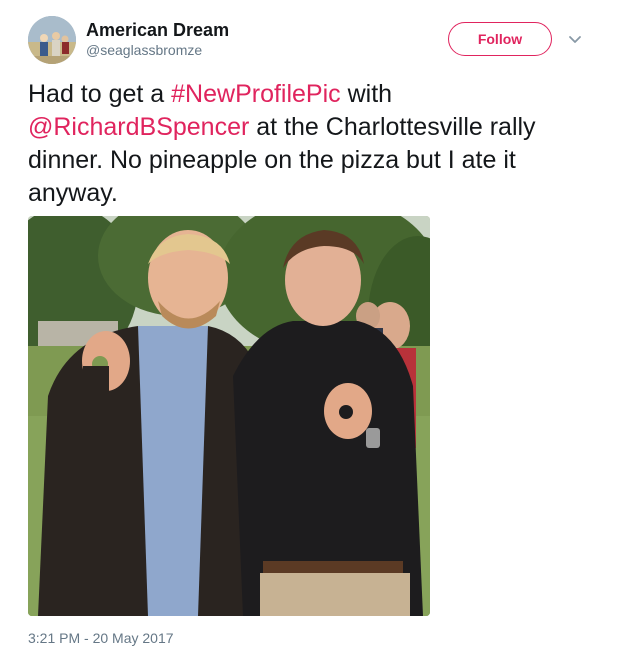 This screenshot has width=621, height=658. Describe the element at coordinates (157, 30) in the screenshot. I see `author-display-name: American Dream` at that location.